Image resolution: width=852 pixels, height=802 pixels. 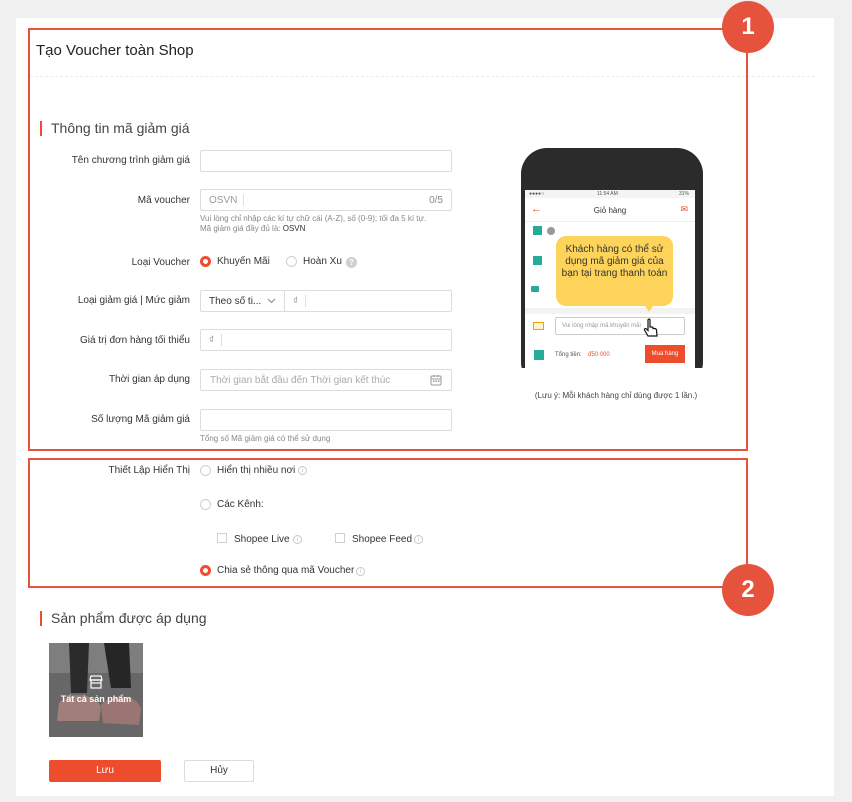 What do you see at coordinates (105, 771) in the screenshot?
I see `save-button: Lưu` at bounding box center [105, 771].